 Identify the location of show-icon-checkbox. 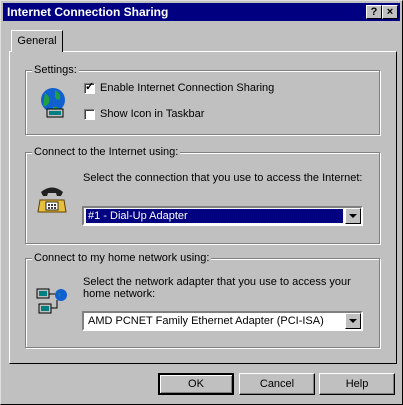
(89, 114).